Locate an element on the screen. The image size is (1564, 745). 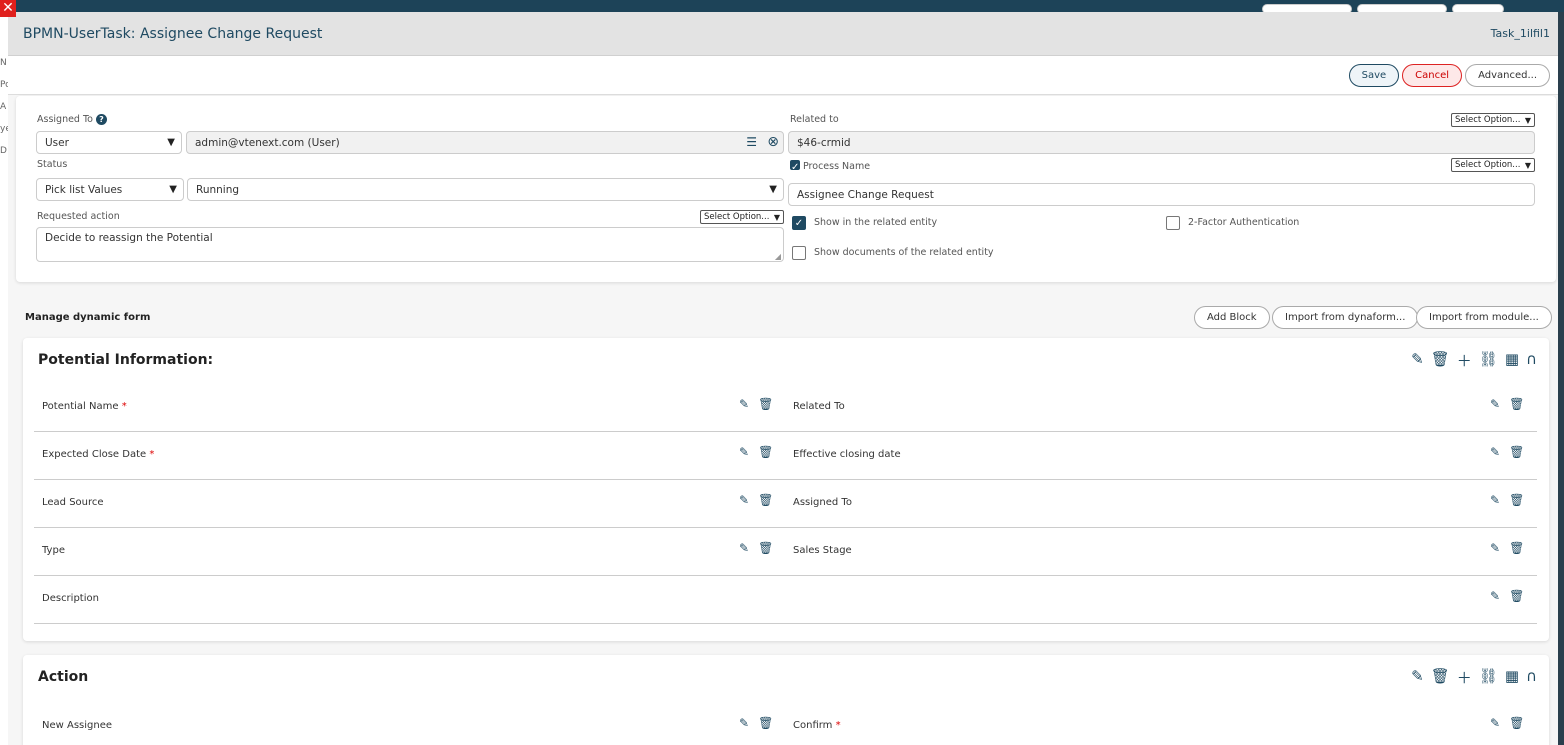
related-to-field: $46-crmid is located at coordinates (1161, 142).